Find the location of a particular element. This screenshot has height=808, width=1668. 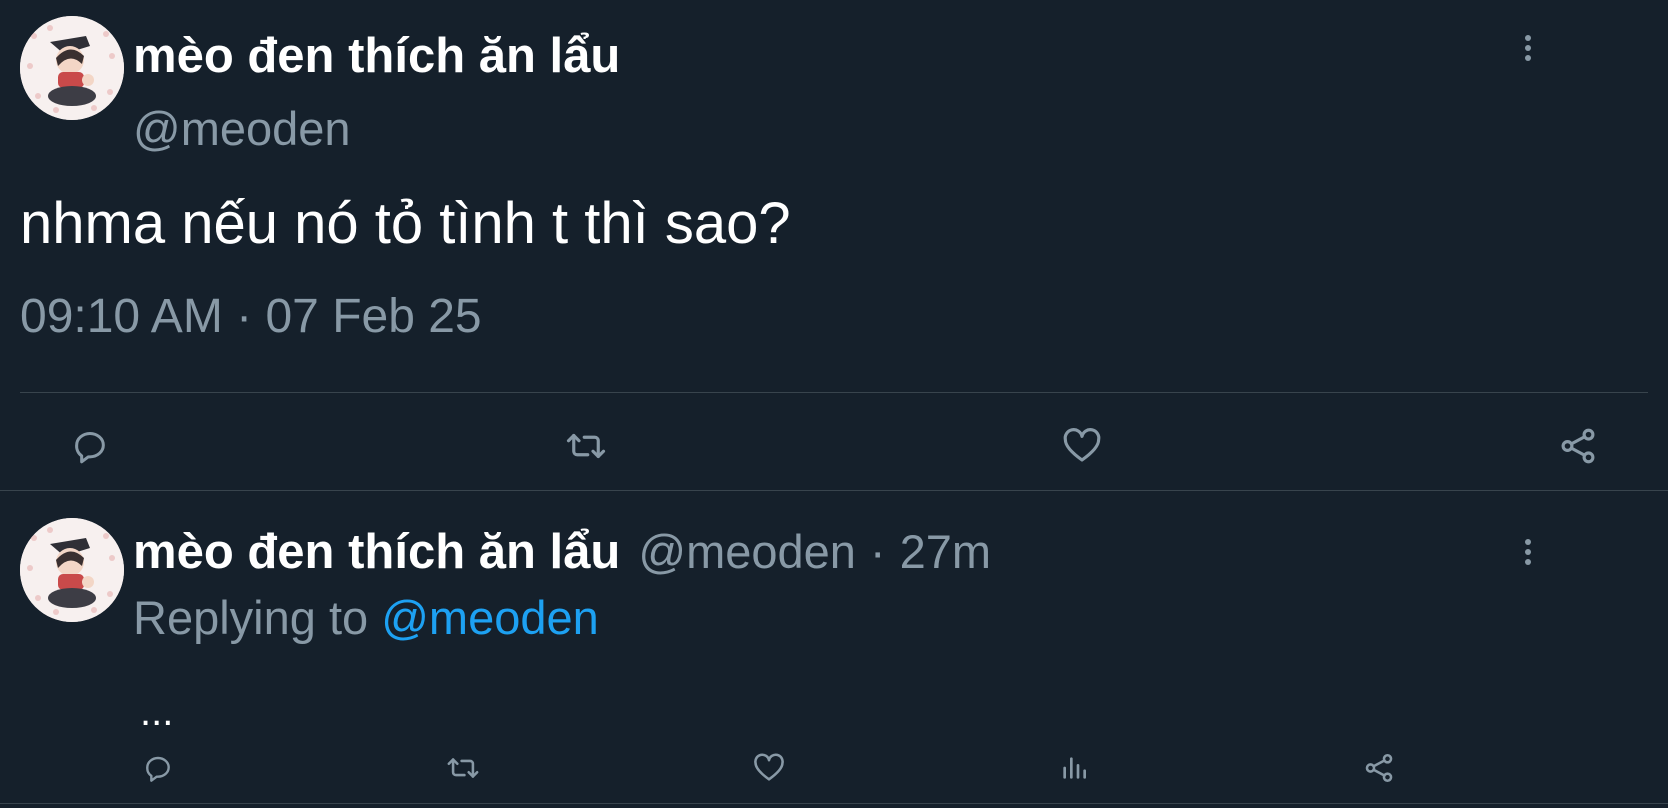

analytics-button is located at coordinates (1074, 768).